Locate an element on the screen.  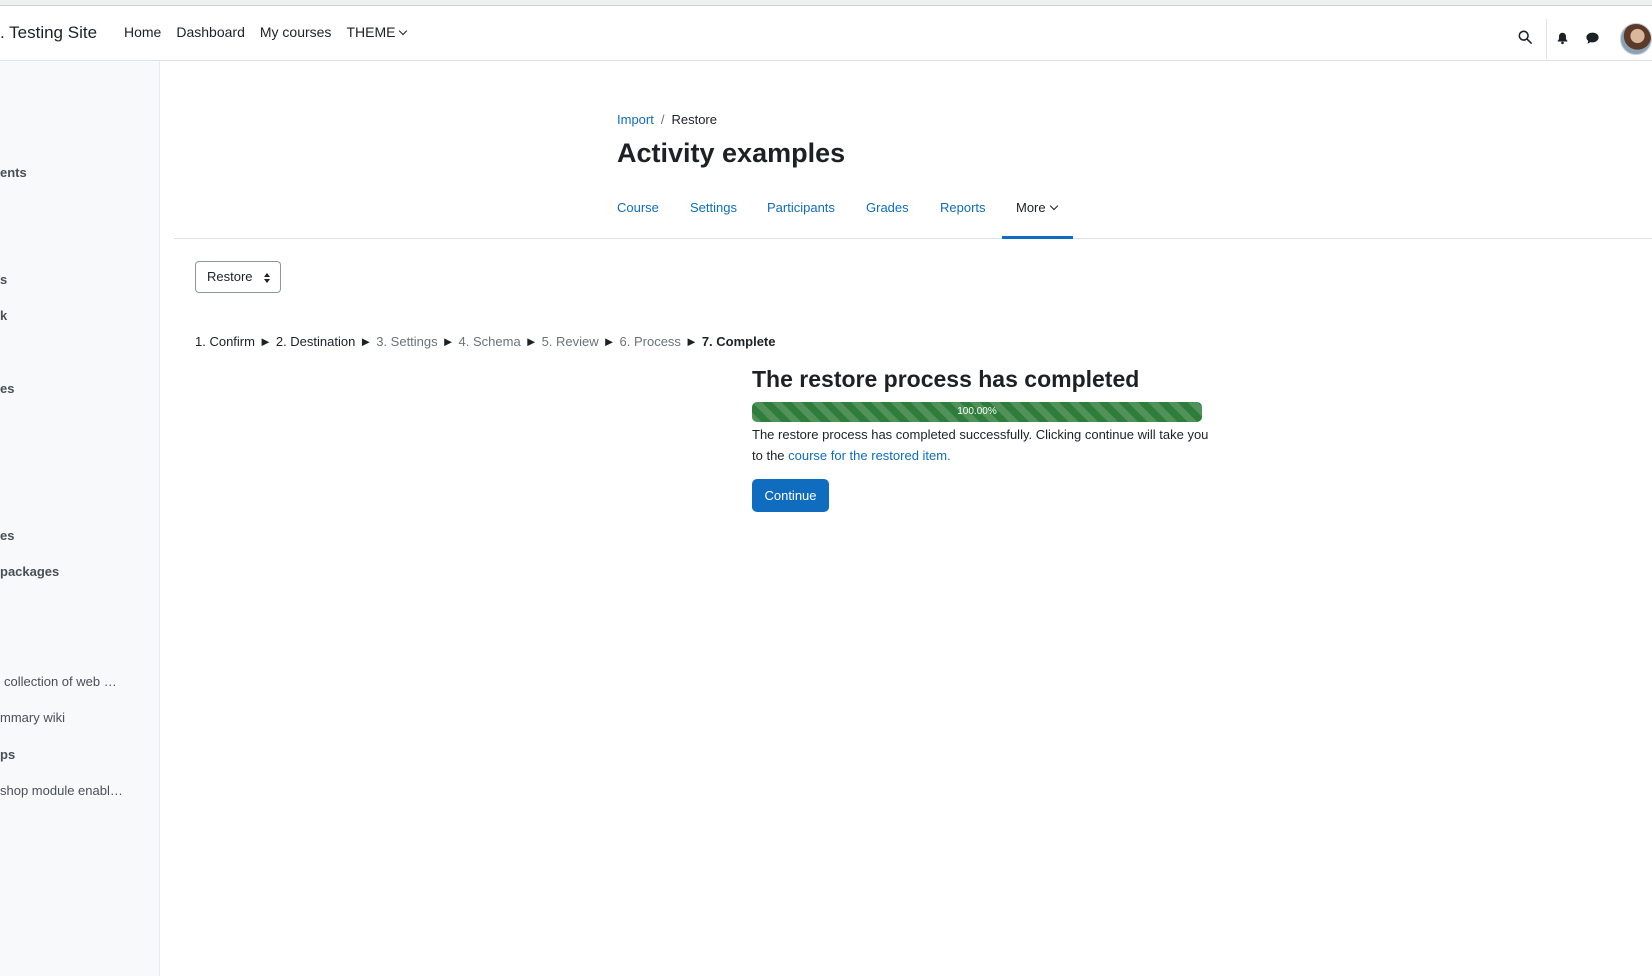
tab-grades: Grades is located at coordinates (887, 207).